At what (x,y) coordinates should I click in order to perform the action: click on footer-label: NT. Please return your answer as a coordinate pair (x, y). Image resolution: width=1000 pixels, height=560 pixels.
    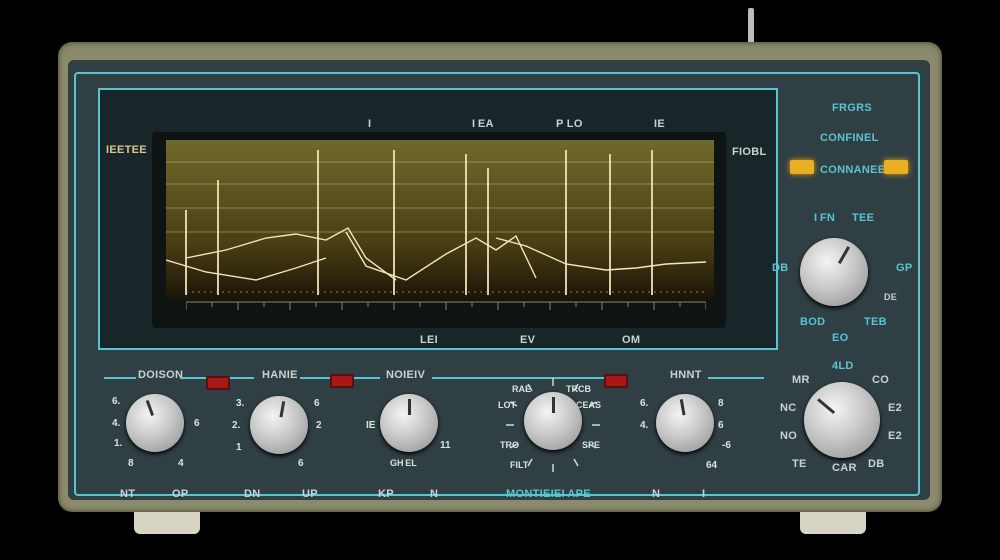
    Looking at the image, I should click on (128, 494).